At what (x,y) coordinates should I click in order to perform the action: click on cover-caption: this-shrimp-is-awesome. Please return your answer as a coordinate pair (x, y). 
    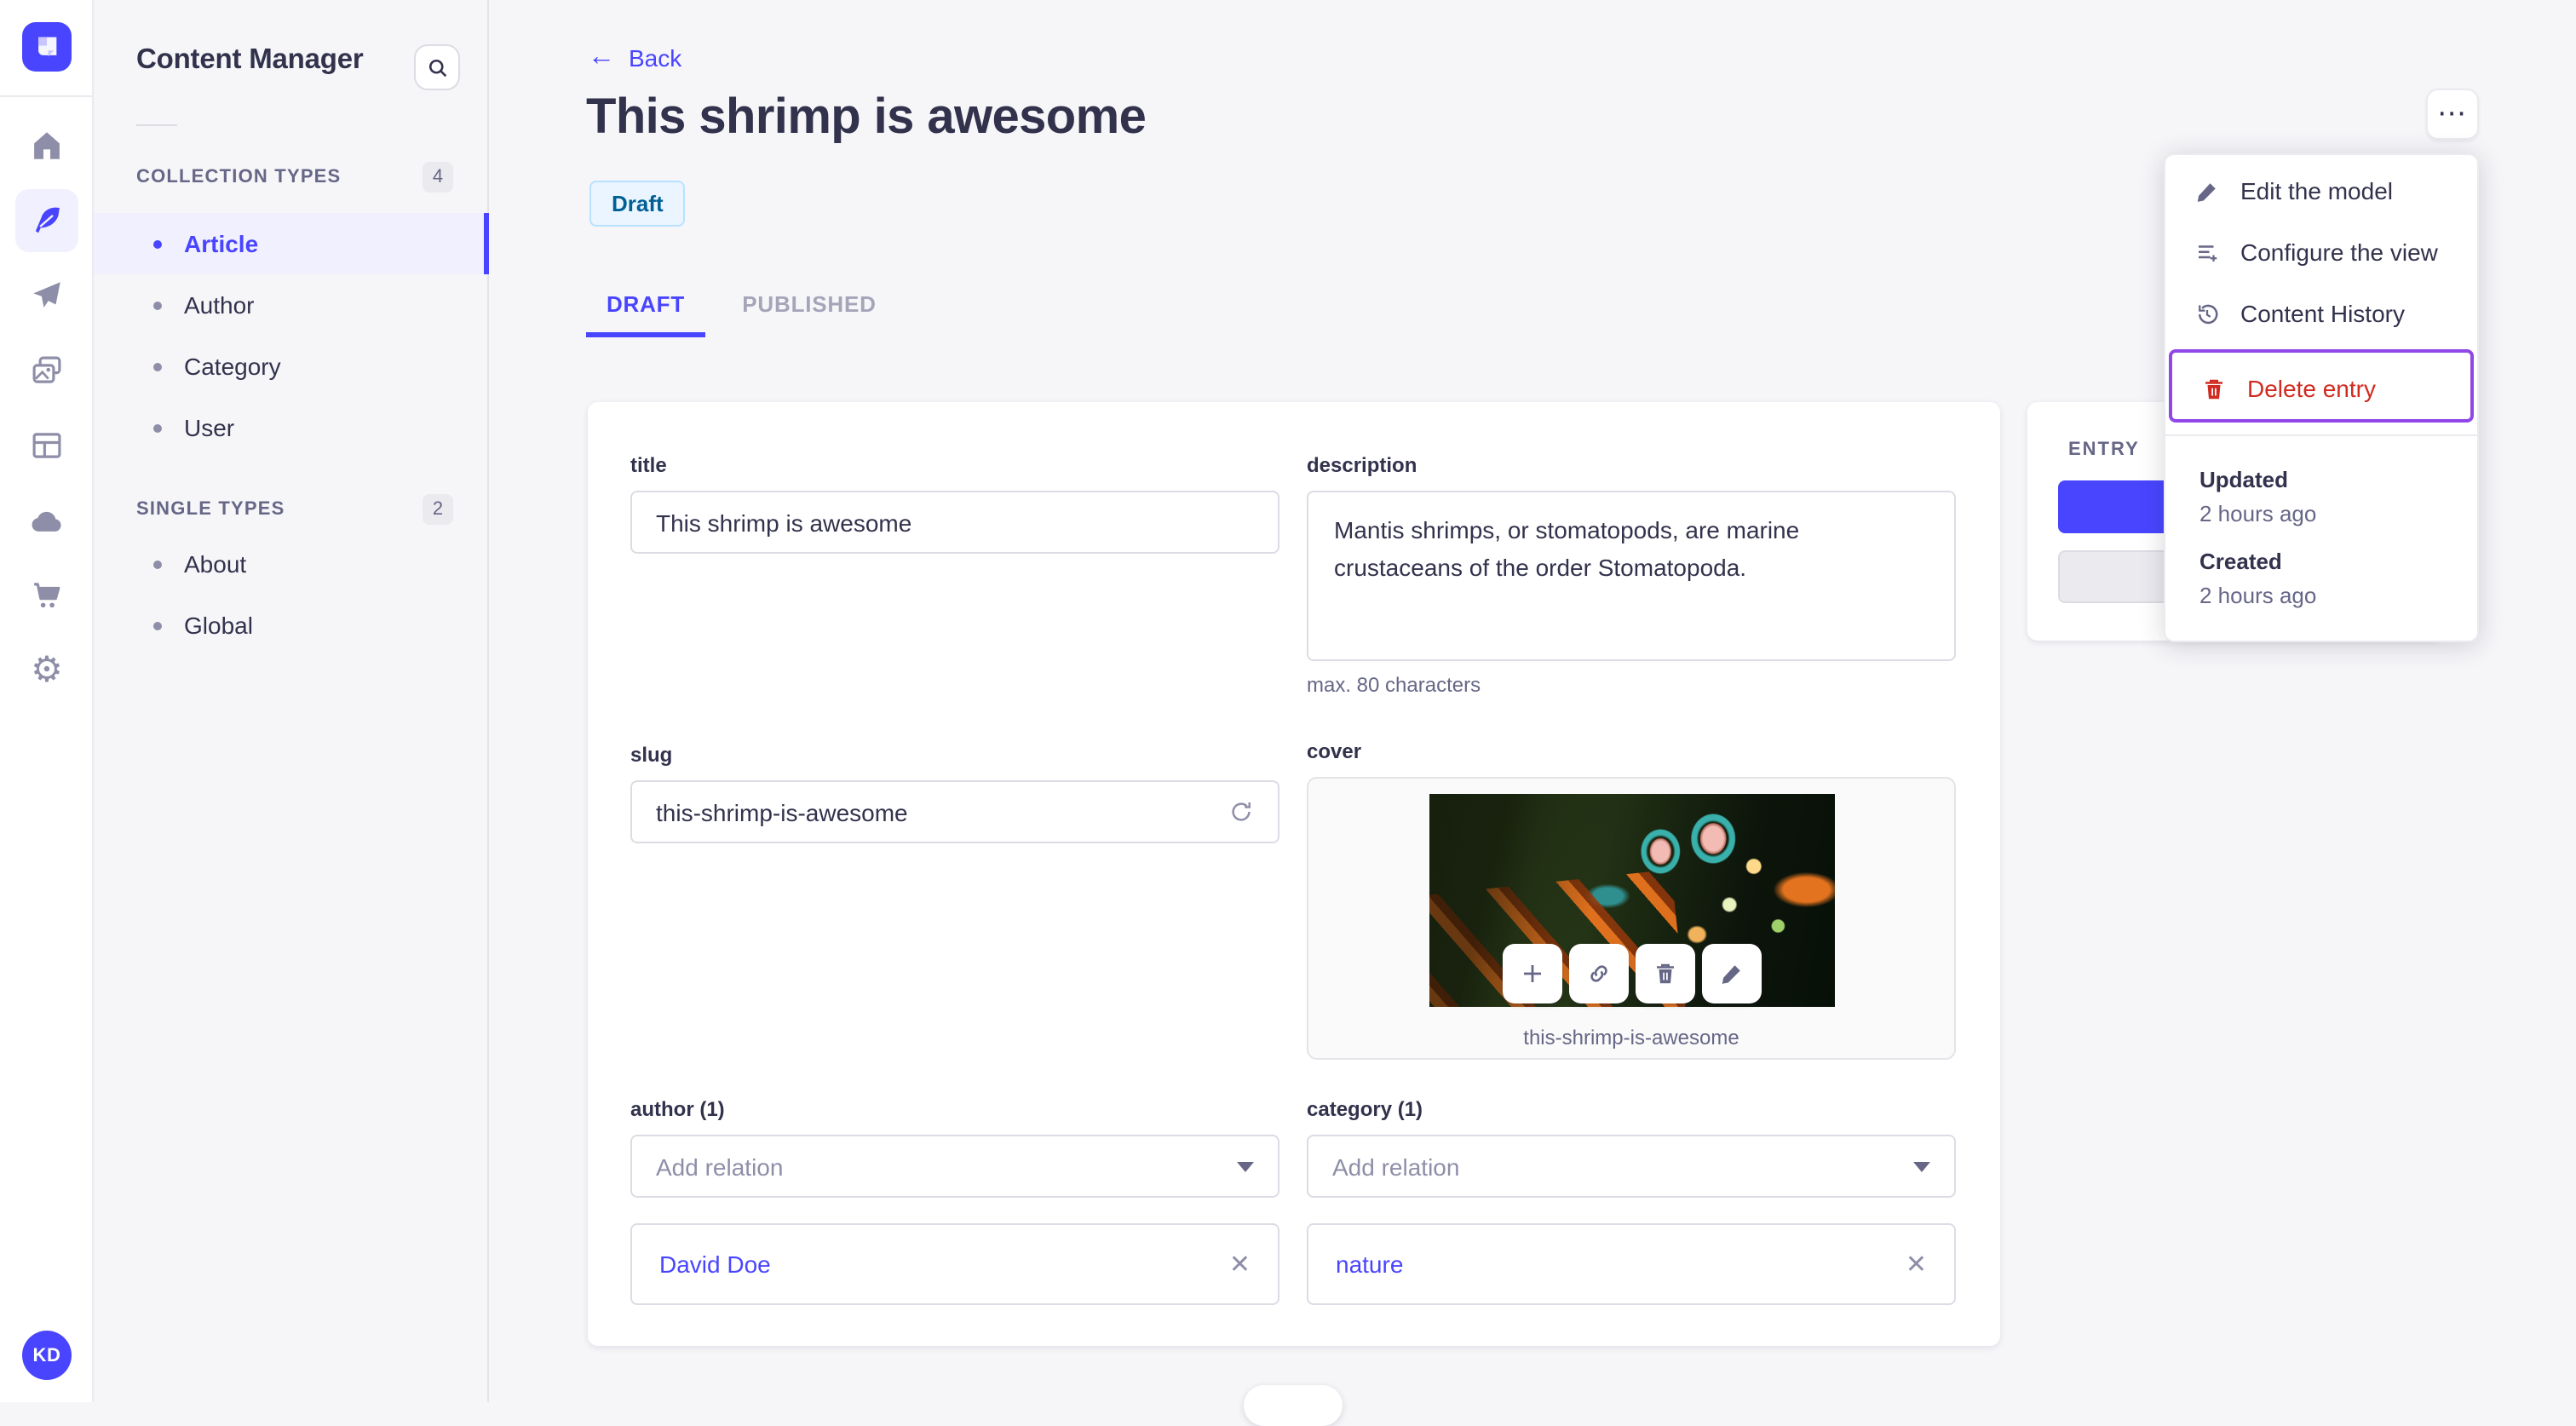
    Looking at the image, I should click on (1631, 1037).